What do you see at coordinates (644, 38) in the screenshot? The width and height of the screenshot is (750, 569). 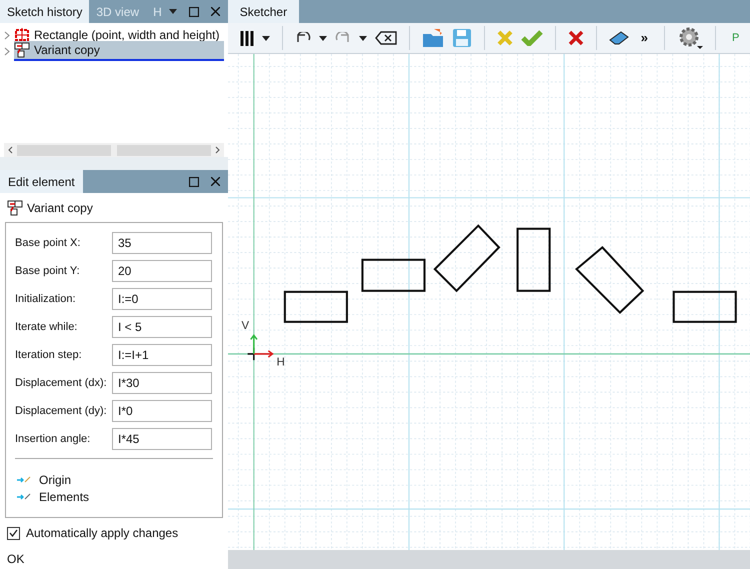 I see `more-button: »` at bounding box center [644, 38].